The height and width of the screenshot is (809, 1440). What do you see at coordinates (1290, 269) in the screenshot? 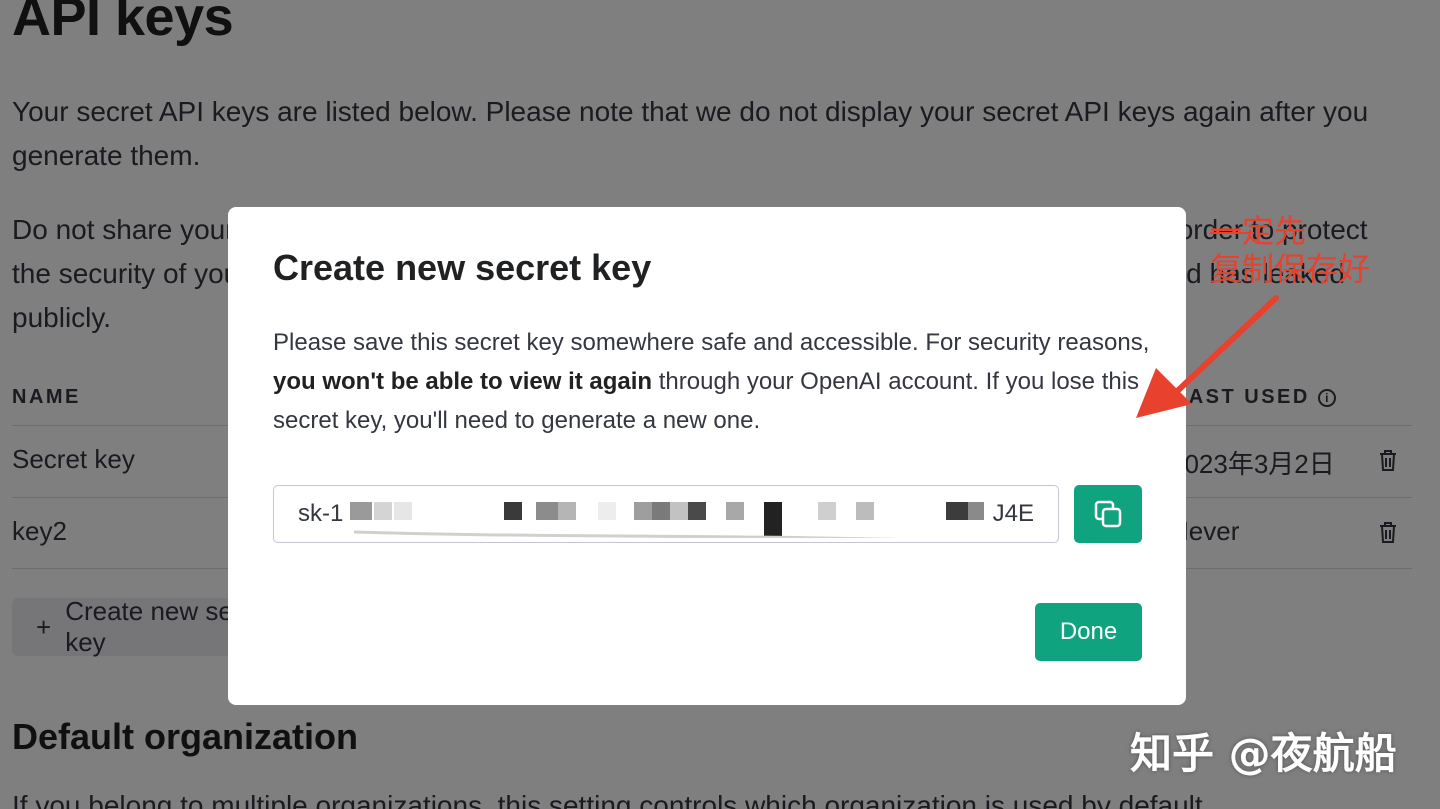
I see `annotation-line-2: 复制保存好` at bounding box center [1290, 269].